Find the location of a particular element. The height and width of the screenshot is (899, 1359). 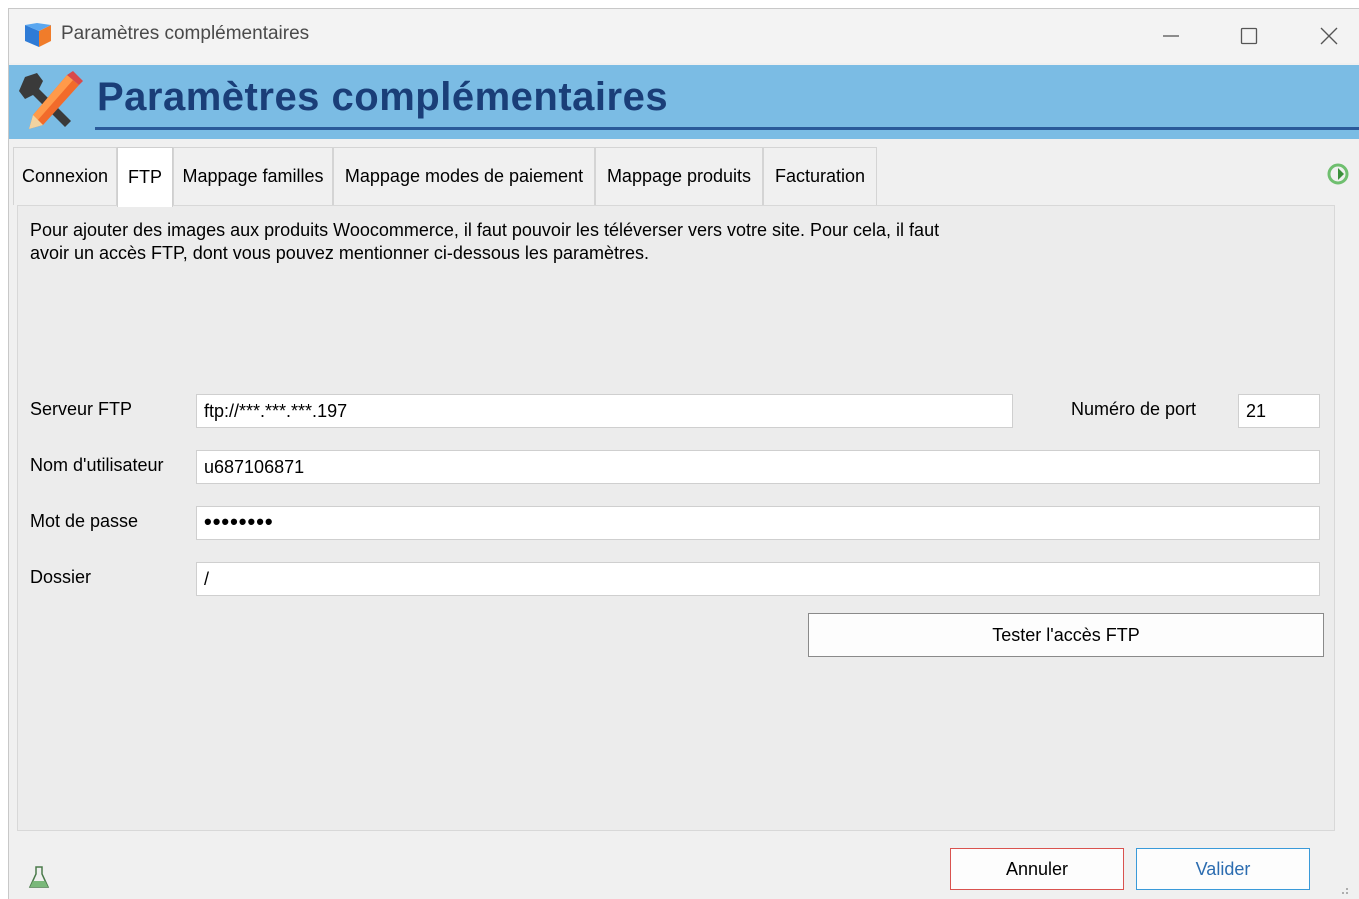

header-banner: Paramètres complémentaires is located at coordinates (684, 102).